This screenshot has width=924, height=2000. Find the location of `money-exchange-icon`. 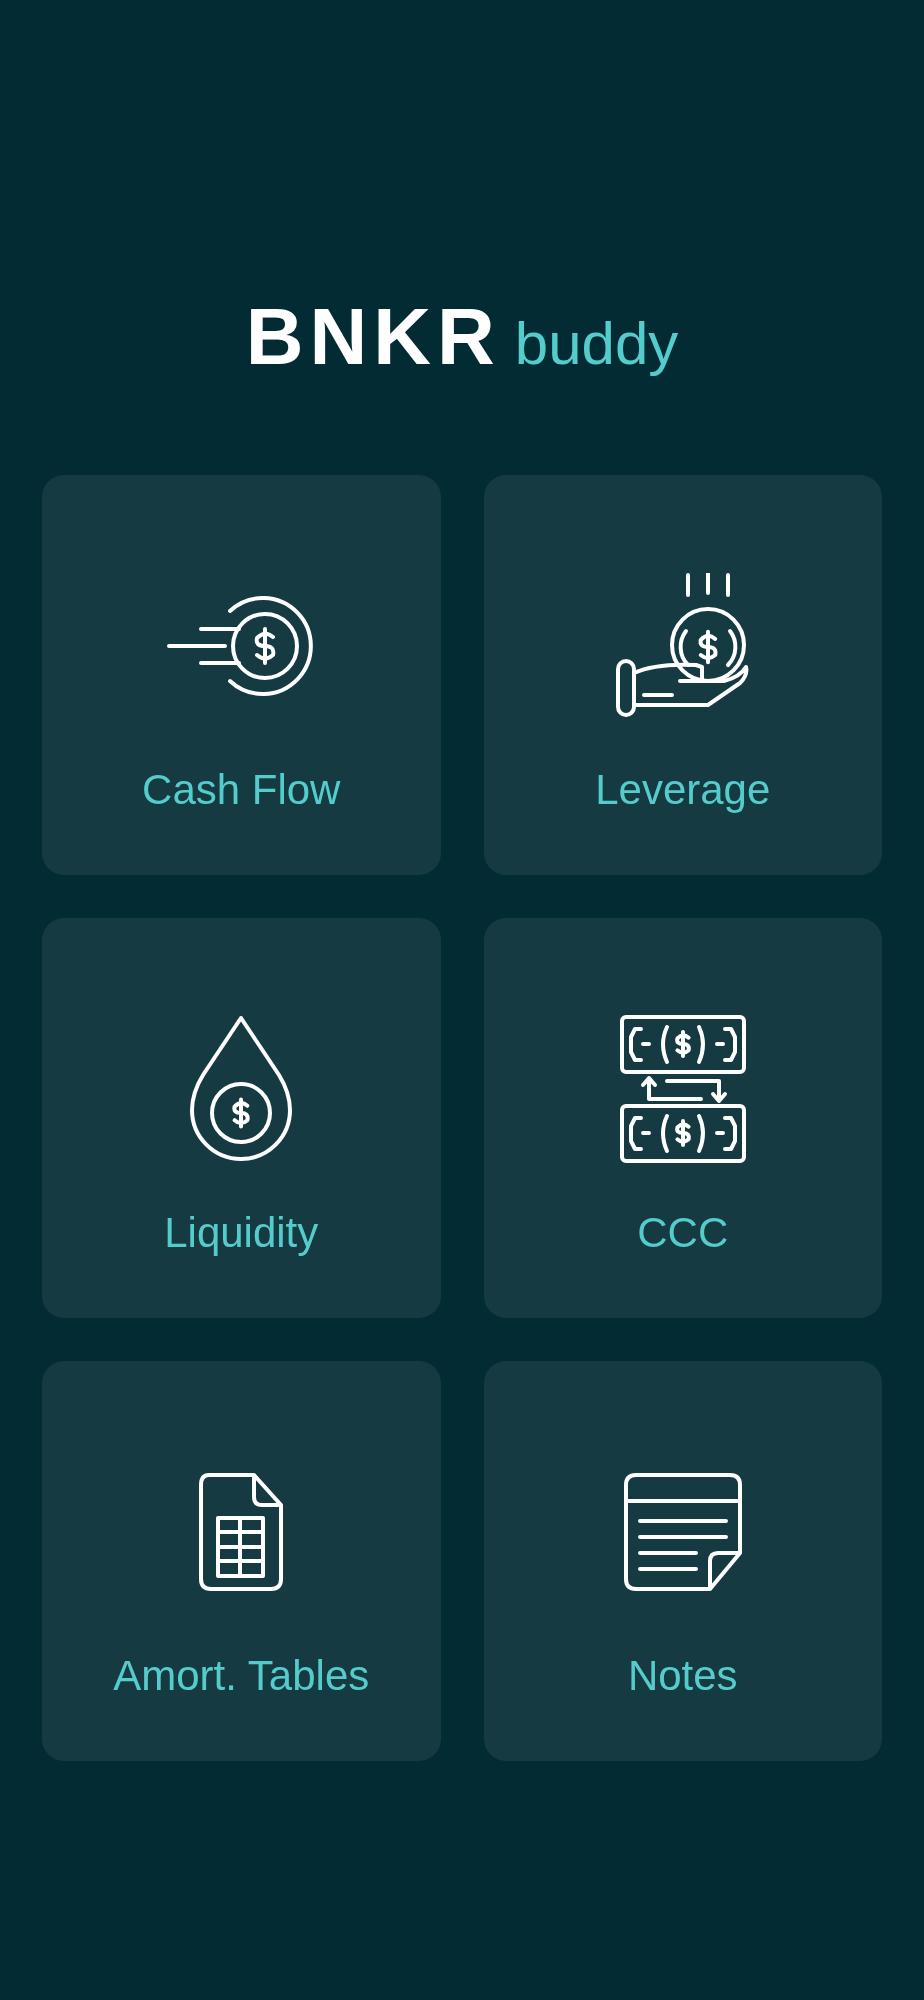

money-exchange-icon is located at coordinates (682, 1089).